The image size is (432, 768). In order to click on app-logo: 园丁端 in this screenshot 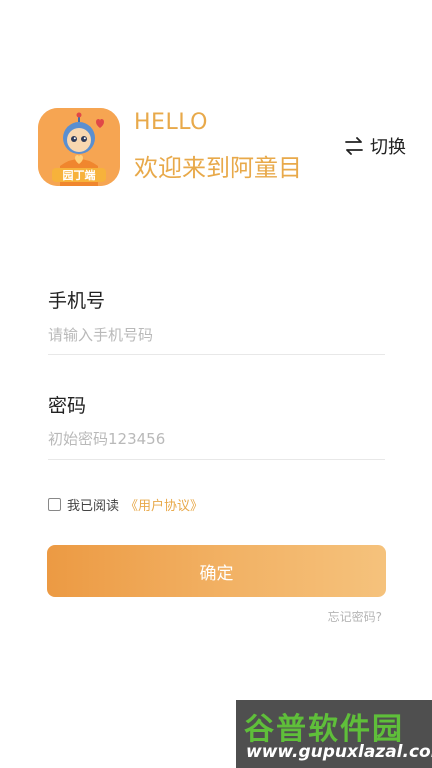, I will do `click(79, 147)`.